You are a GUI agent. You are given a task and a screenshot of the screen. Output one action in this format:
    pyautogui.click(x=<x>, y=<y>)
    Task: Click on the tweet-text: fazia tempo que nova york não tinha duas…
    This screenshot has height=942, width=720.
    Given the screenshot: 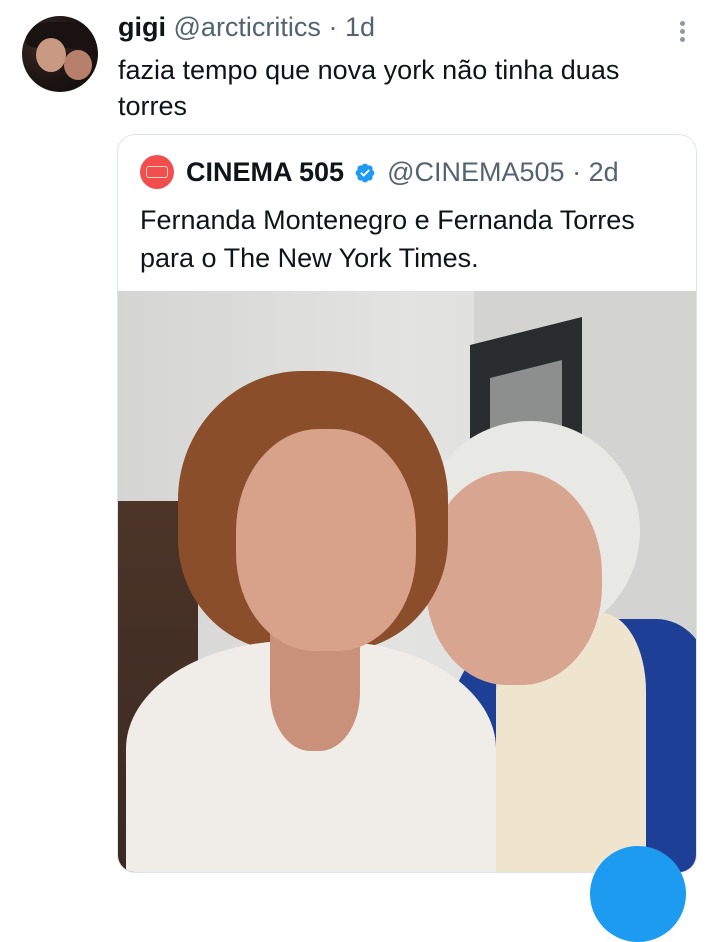 What is the action you would take?
    pyautogui.click(x=369, y=88)
    